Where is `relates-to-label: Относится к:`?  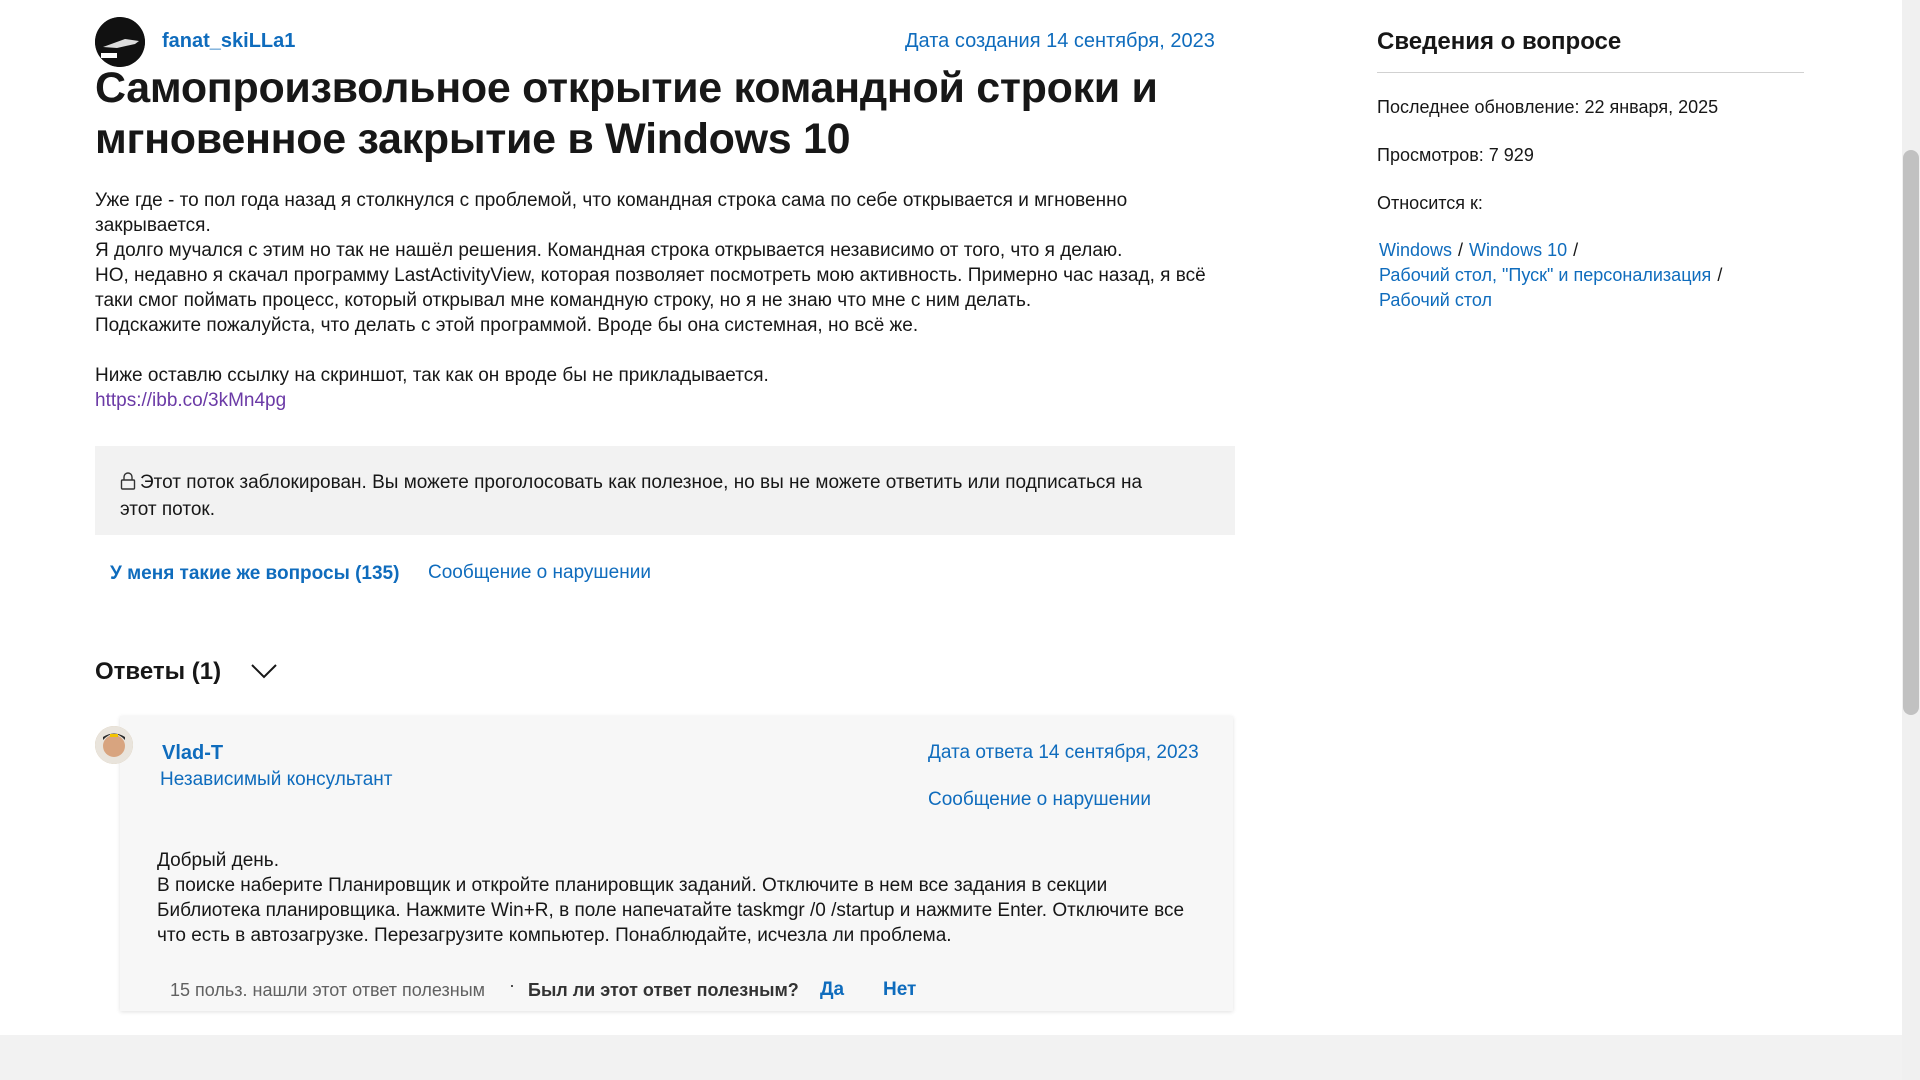
relates-to-label: Относится к: is located at coordinates (1430, 203).